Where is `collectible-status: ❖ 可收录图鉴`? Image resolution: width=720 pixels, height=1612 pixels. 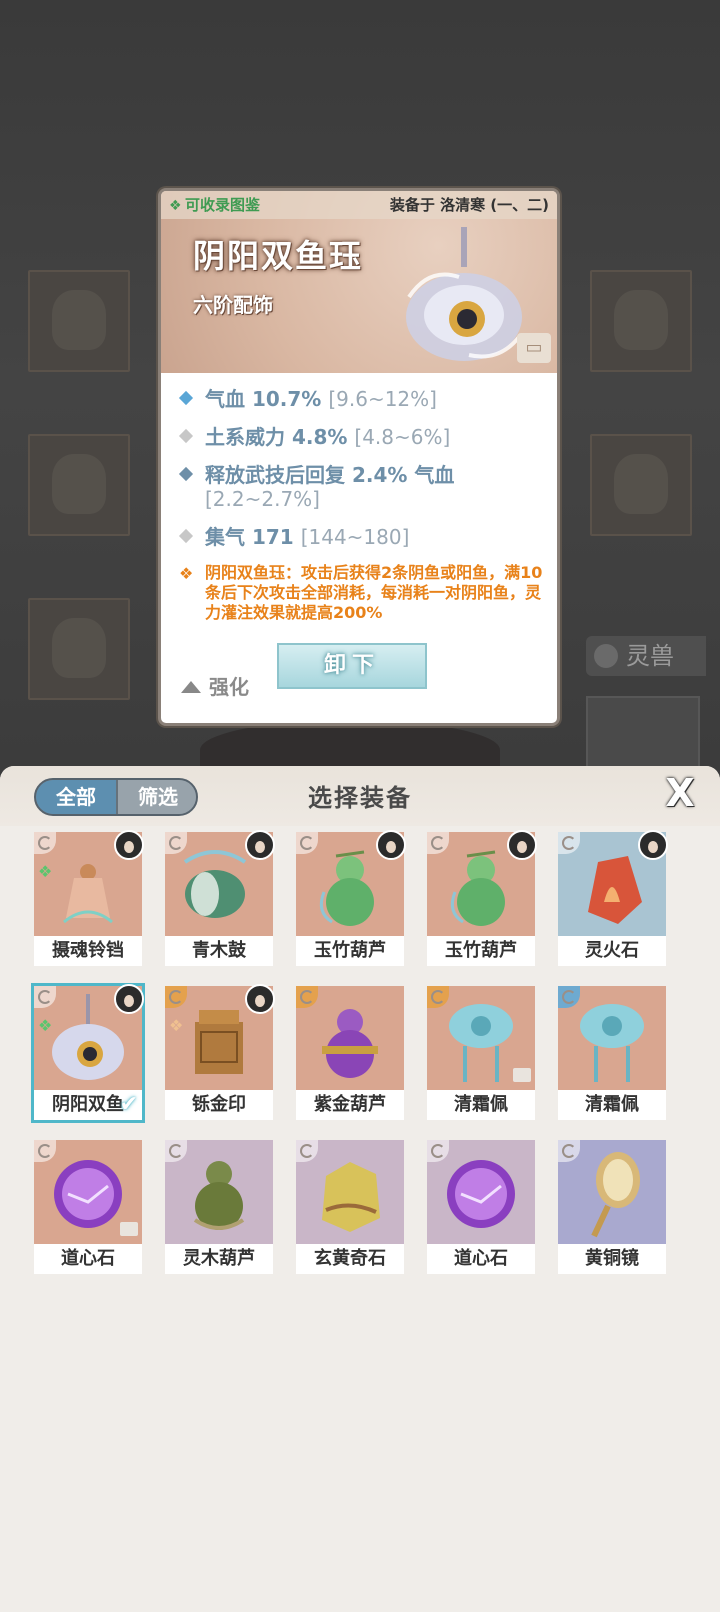
collectible-status: ❖ 可收录图鉴 is located at coordinates (214, 204).